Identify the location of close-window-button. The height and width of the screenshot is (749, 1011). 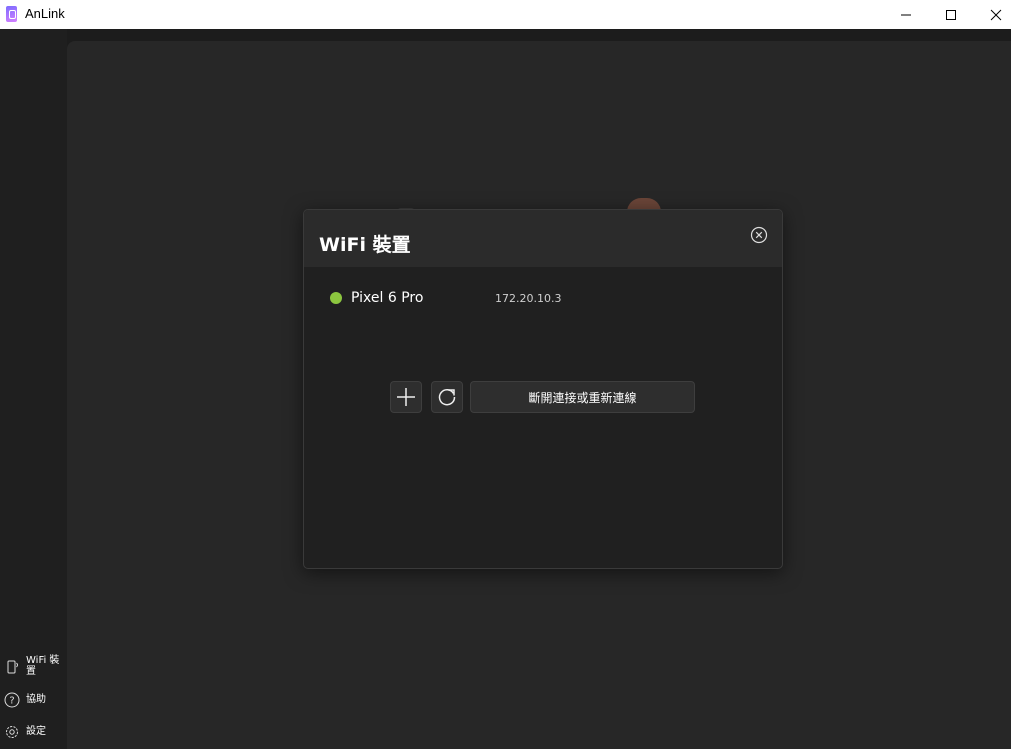
(992, 14).